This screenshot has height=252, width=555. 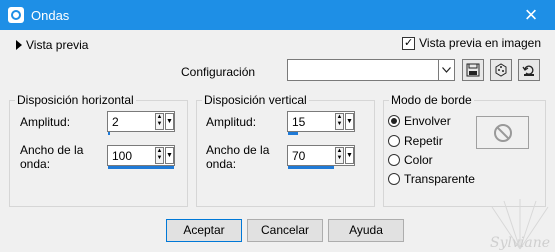 I want to click on reset-button, so click(x=529, y=70).